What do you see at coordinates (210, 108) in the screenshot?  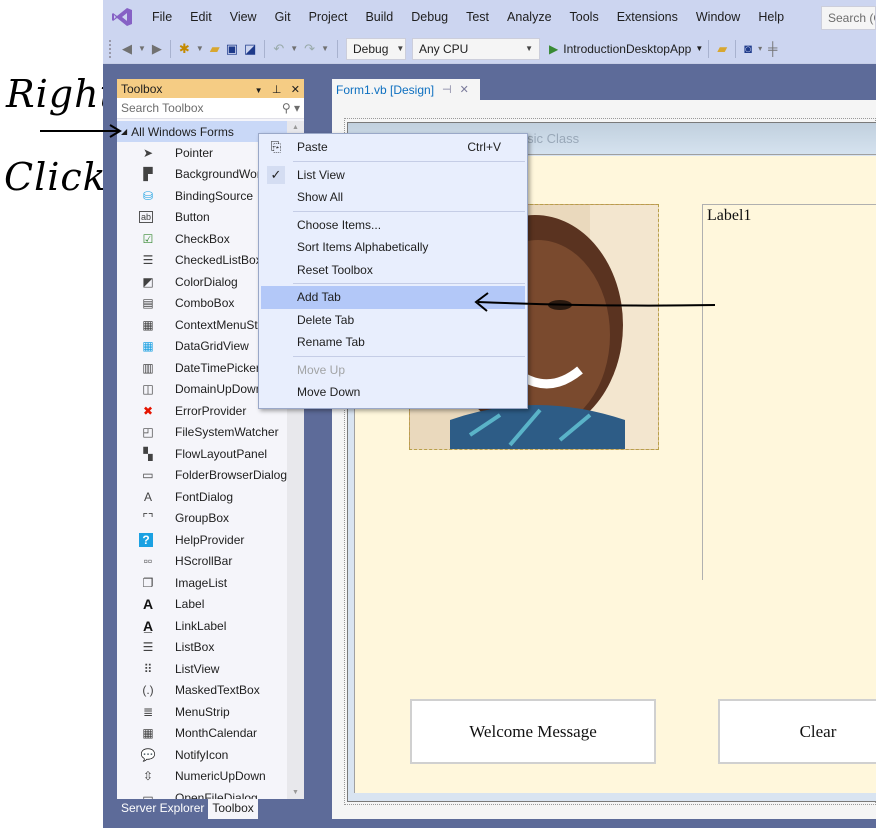 I see `toolbox-search-input: Search Toolbox ⚲ ▾` at bounding box center [210, 108].